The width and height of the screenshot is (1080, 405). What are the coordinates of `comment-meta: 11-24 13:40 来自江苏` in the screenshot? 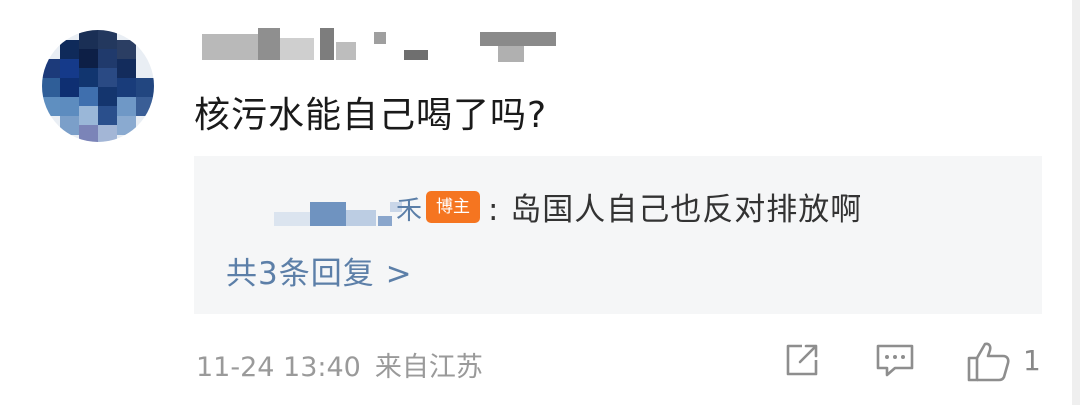 It's located at (339, 364).